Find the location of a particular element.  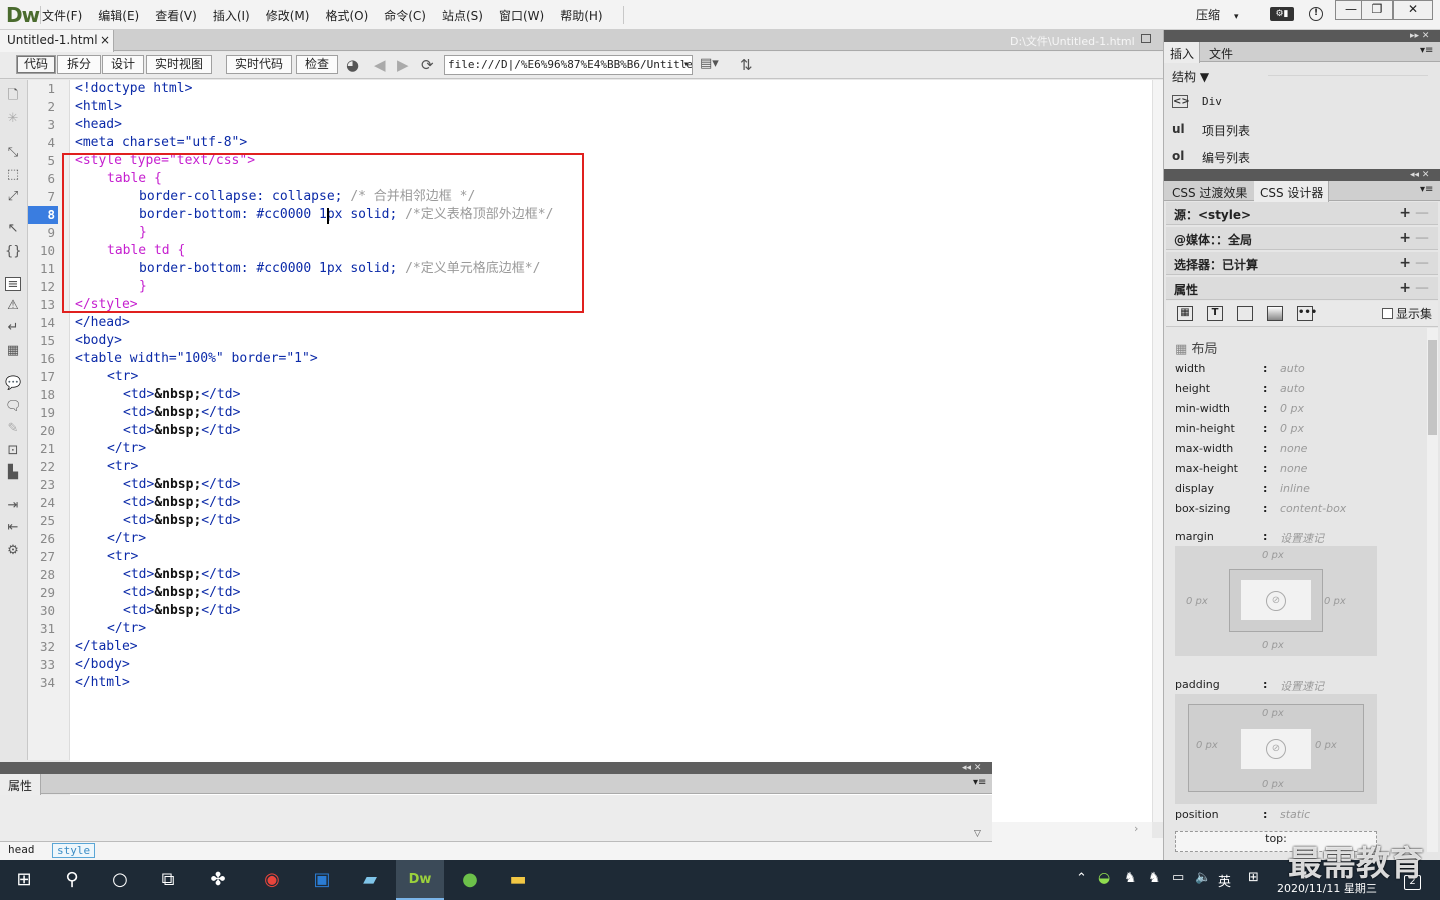

insert-ol-item: ol 编号列表 is located at coordinates (1211, 157).